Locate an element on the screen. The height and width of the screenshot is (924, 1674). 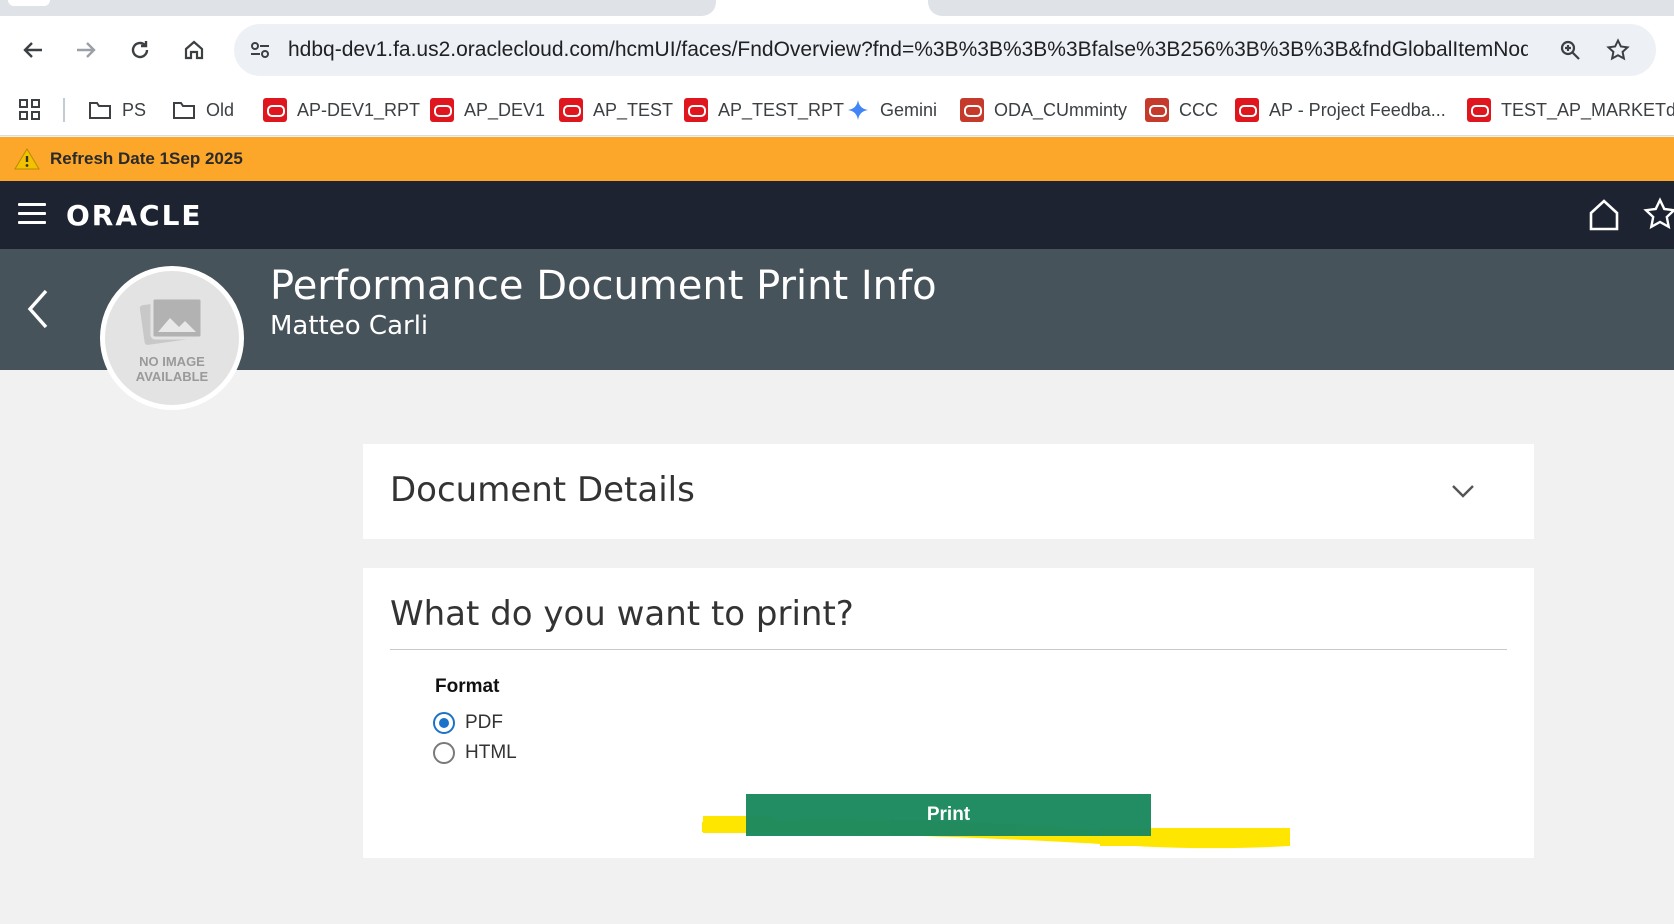
bookmark-gemini: Gemini is located at coordinates (891, 110).